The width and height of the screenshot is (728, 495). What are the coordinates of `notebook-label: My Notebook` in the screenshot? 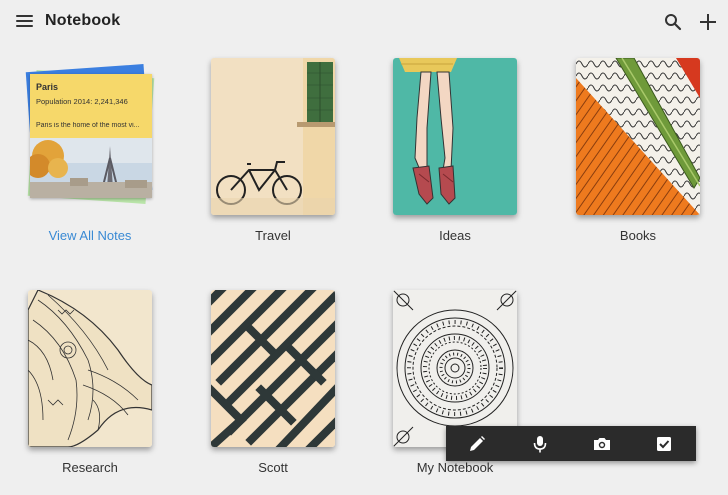 It's located at (455, 467).